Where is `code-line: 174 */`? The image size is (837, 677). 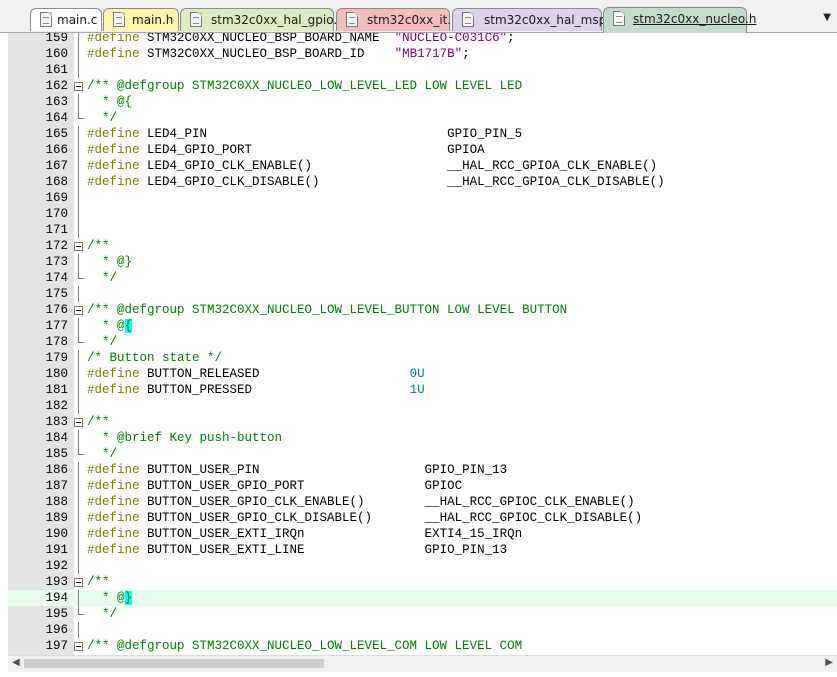
code-line: 174 */ is located at coordinates (422, 278).